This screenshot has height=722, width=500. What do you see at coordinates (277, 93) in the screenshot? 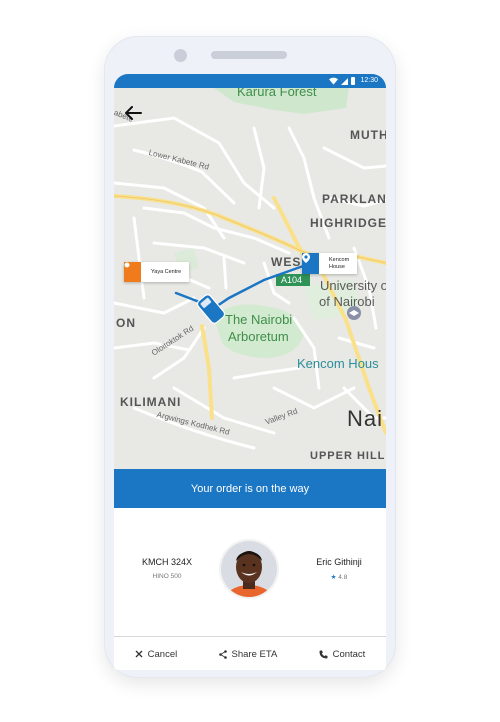
I see `map-label-karura-forest: Karura Forest` at bounding box center [277, 93].